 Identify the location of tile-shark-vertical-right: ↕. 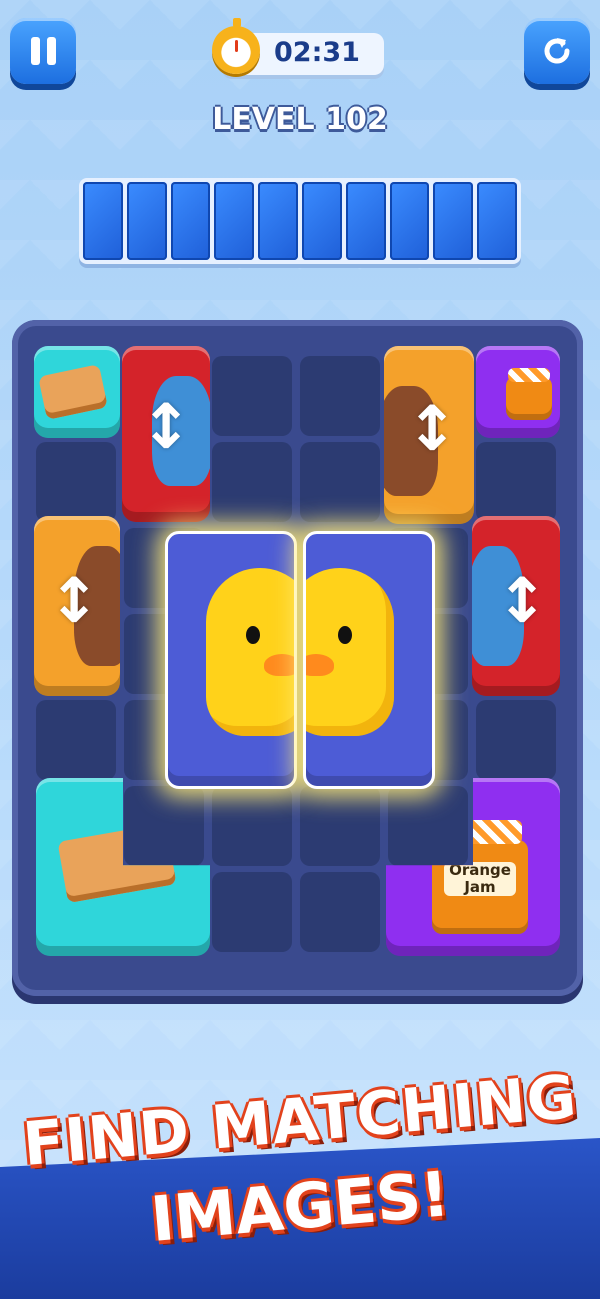
(516, 606).